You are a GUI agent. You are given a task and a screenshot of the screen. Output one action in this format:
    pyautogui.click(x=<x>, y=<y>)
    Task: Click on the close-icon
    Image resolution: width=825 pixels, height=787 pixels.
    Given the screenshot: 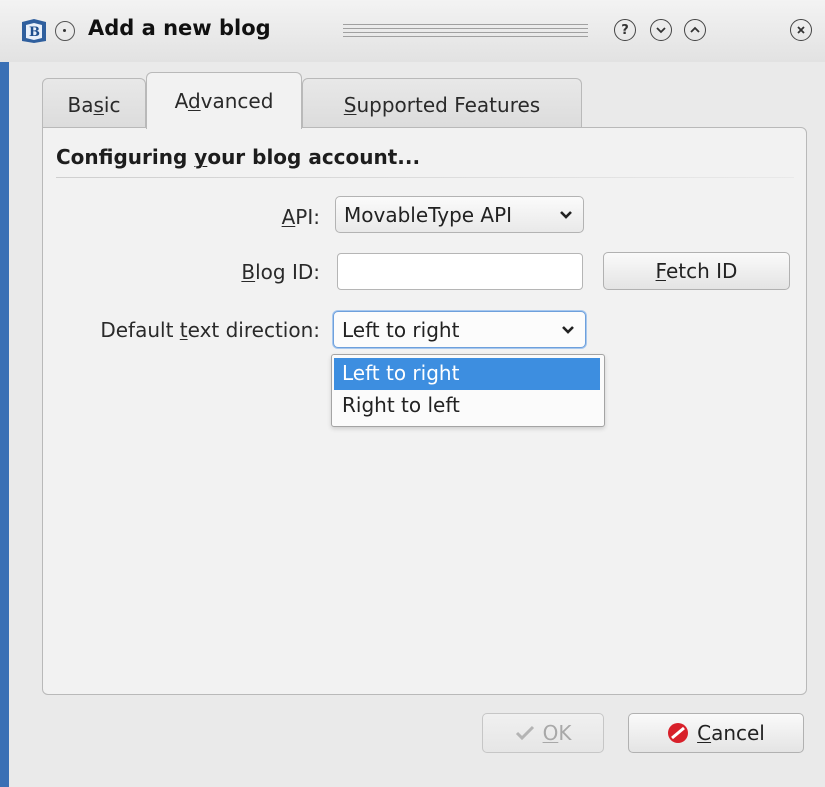 What is the action you would take?
    pyautogui.click(x=801, y=30)
    